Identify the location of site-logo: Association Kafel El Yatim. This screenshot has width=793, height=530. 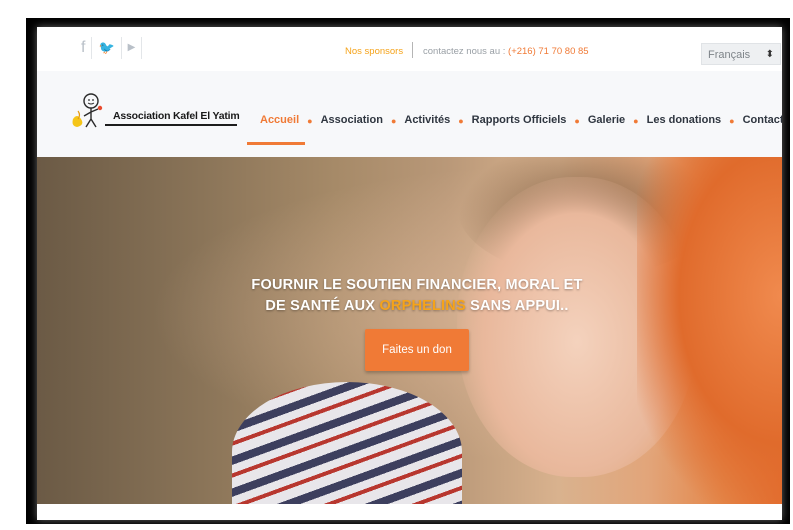
(154, 112).